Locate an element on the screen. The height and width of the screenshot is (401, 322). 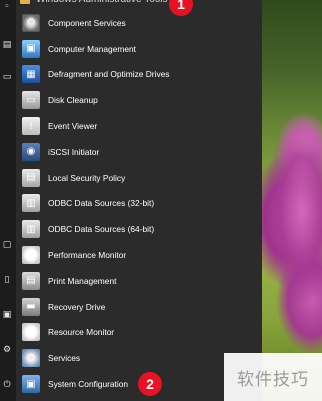
menu-item-component-services: ⚙ Component Services is located at coordinates (139, 23).